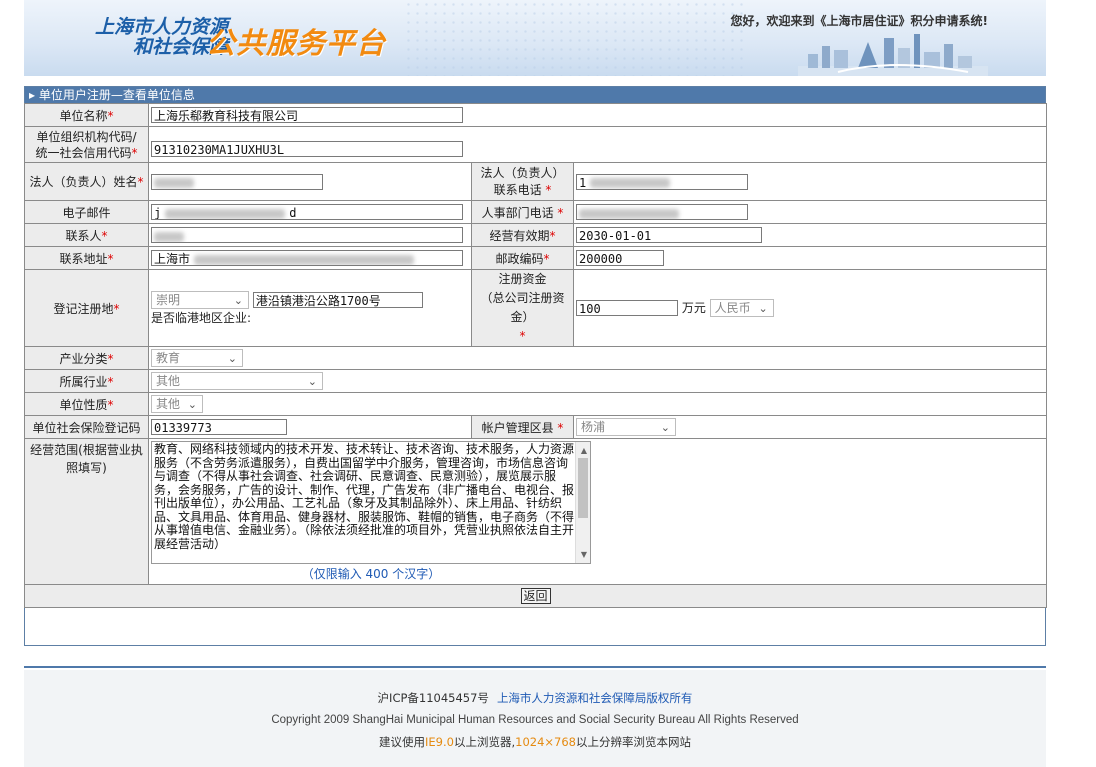 The width and height of the screenshot is (1096, 767). What do you see at coordinates (620, 258) in the screenshot?
I see `postcode-field: 200000` at bounding box center [620, 258].